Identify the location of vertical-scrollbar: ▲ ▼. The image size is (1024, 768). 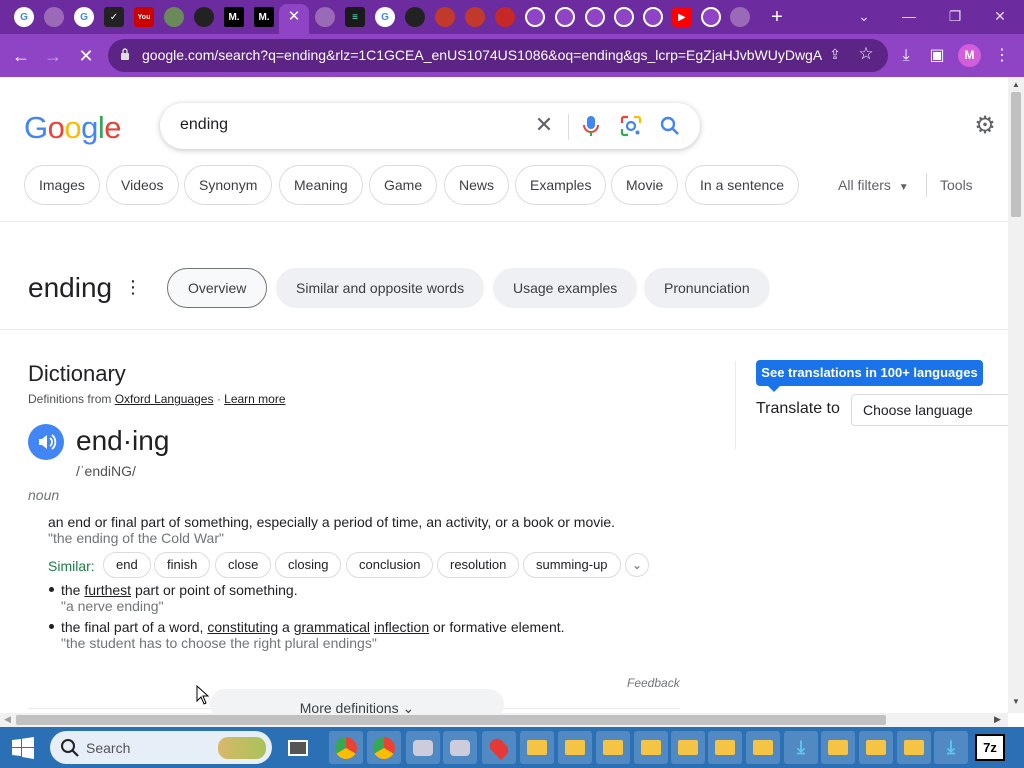
(1016, 395).